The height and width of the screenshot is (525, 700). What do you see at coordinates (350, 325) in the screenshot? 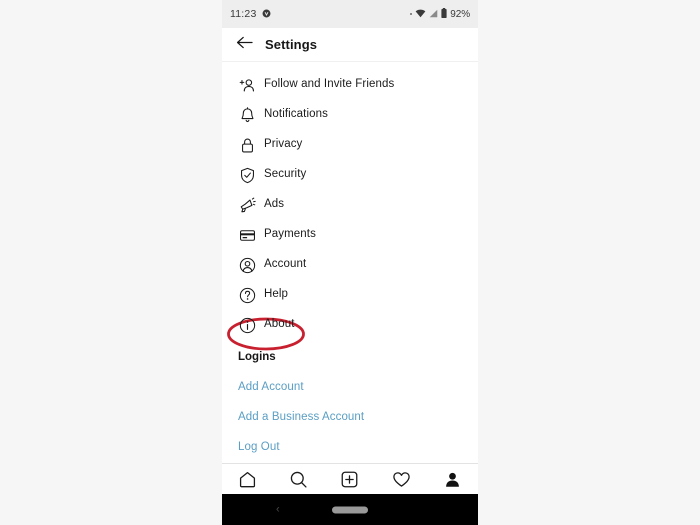
I see `settings-item-about: About` at bounding box center [350, 325].